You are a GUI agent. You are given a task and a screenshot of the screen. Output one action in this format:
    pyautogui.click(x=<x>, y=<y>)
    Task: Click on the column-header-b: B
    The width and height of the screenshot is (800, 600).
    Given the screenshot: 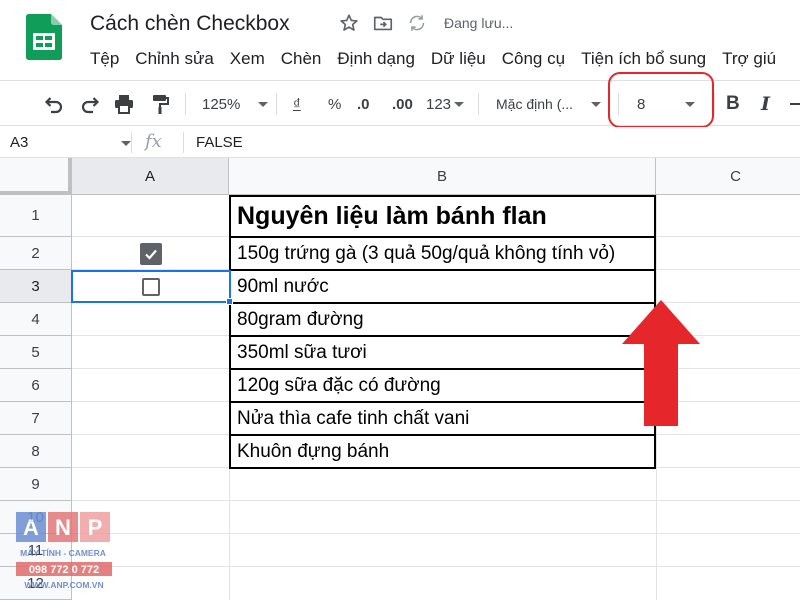 What is the action you would take?
    pyautogui.click(x=442, y=176)
    